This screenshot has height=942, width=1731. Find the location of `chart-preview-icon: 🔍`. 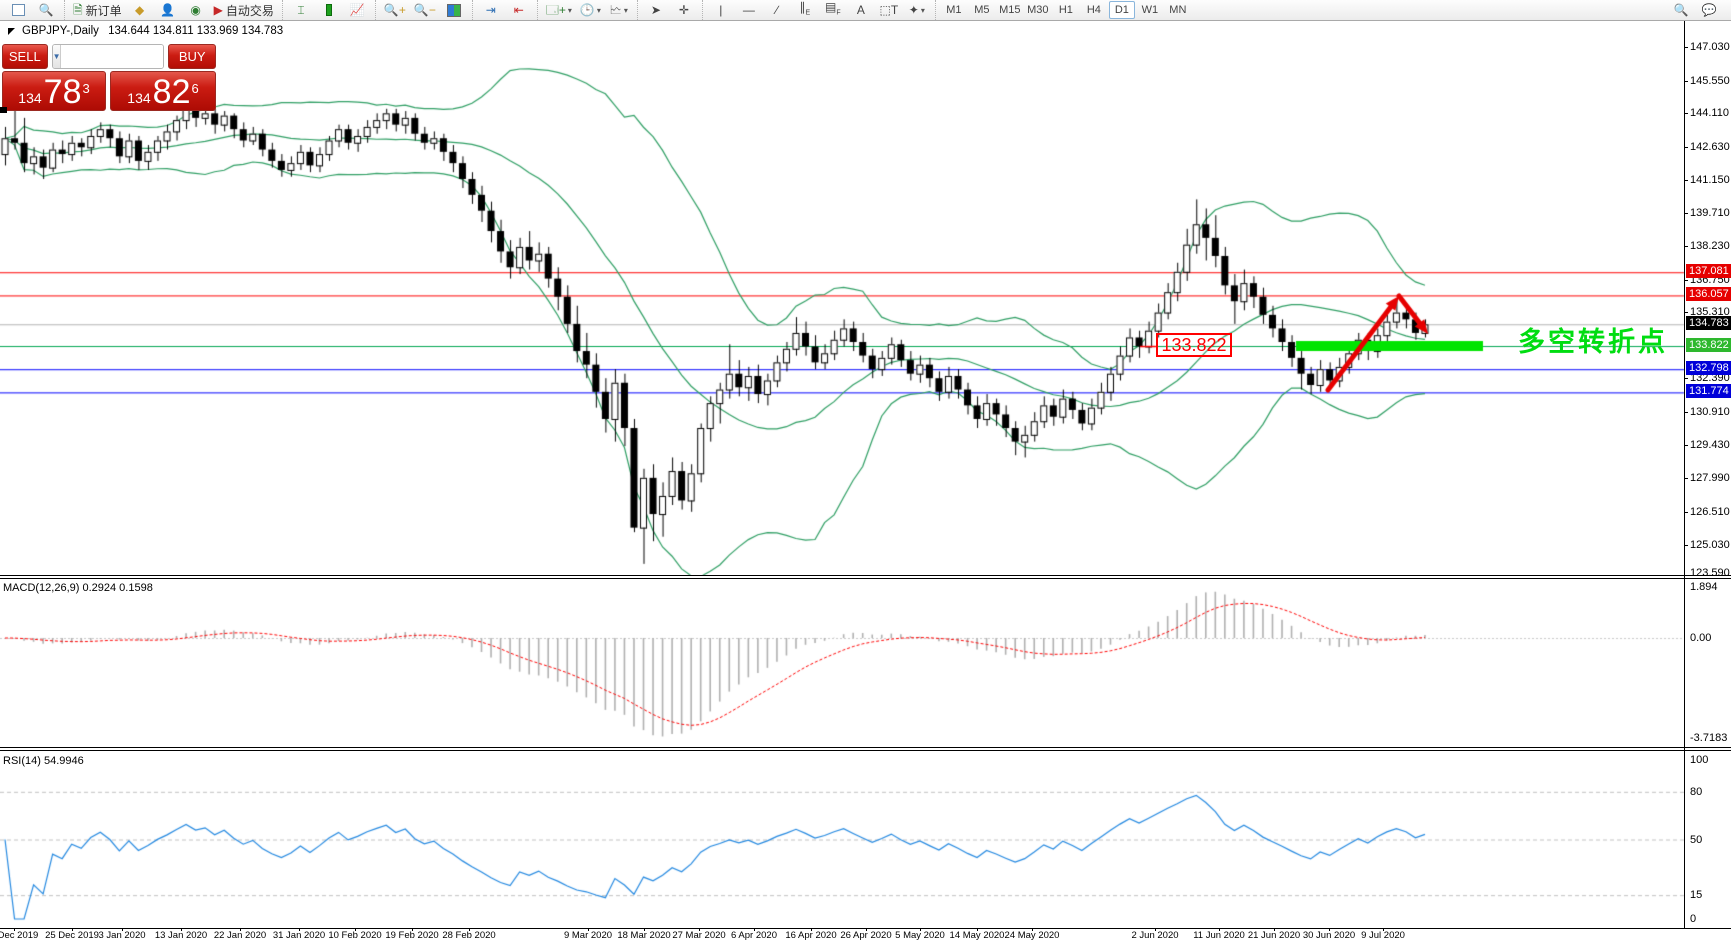

chart-preview-icon: 🔍 is located at coordinates (46, 10).